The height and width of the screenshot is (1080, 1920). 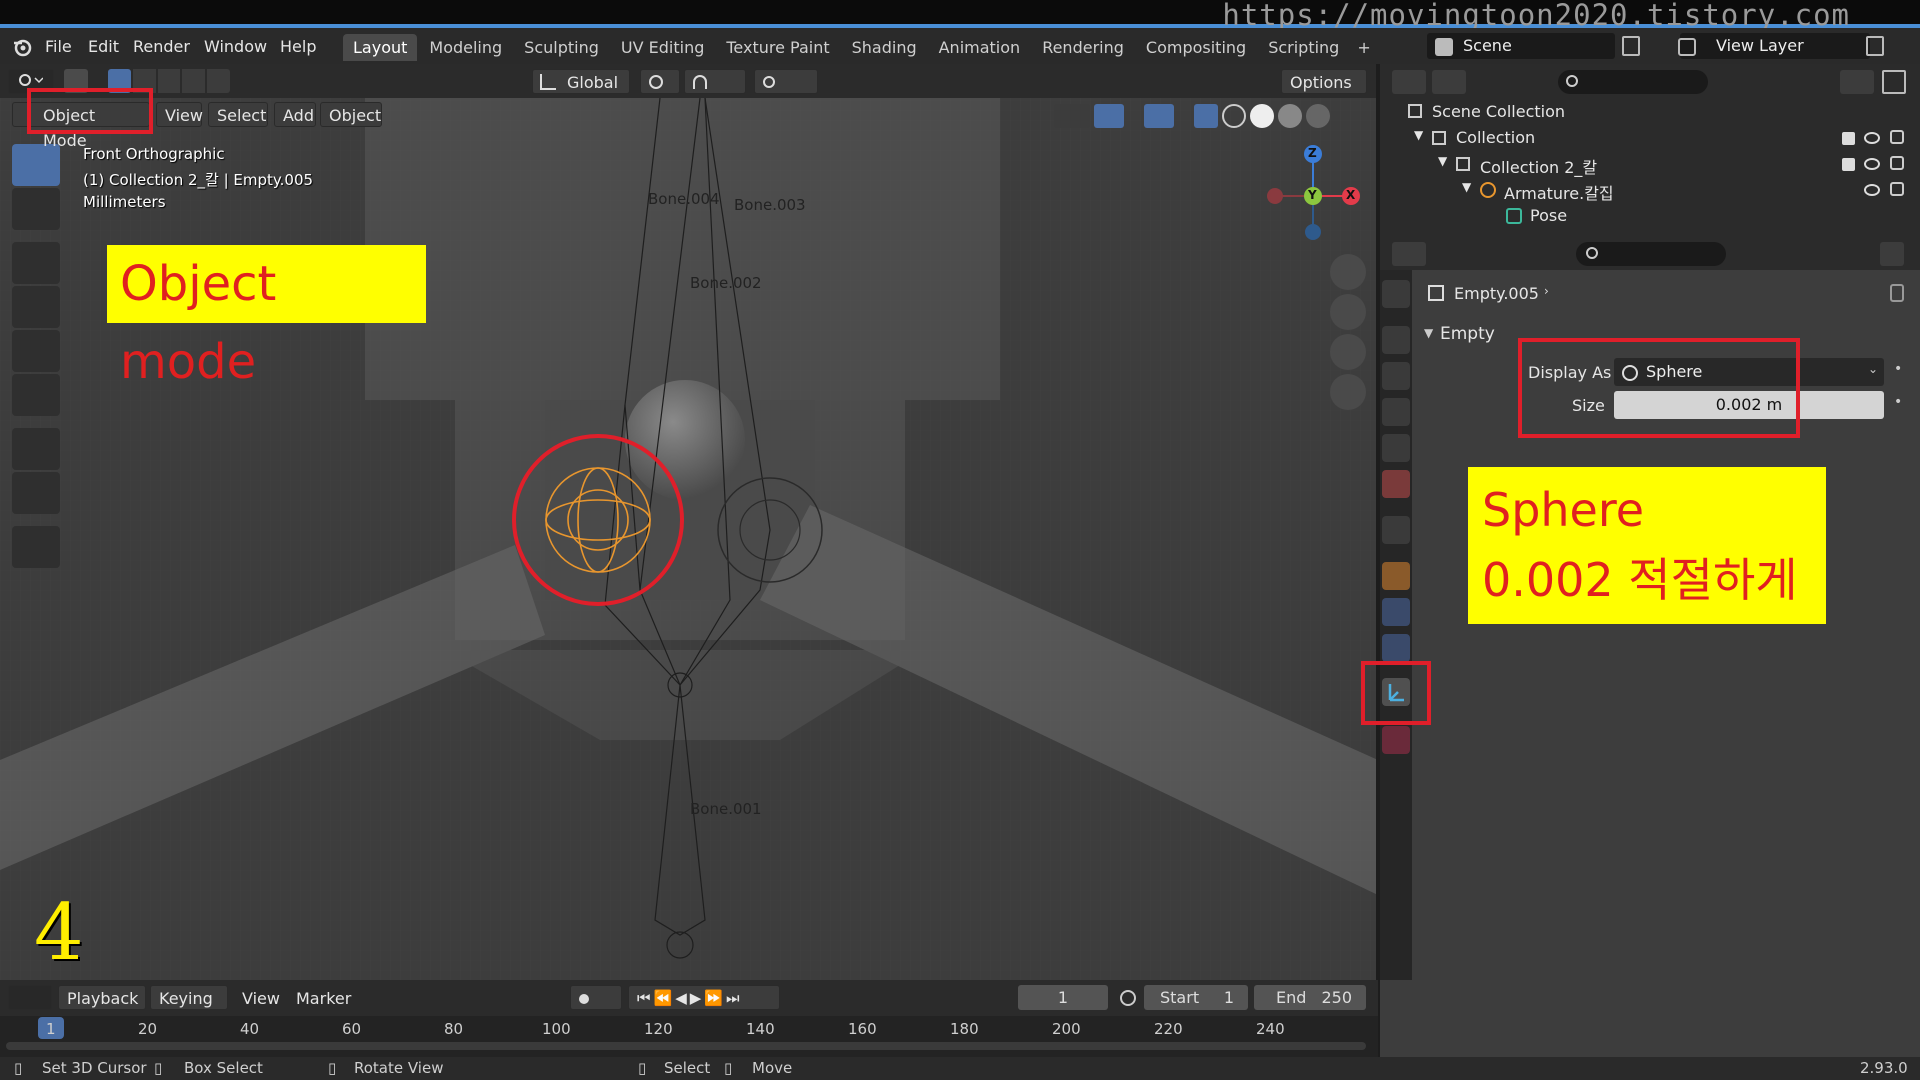 I want to click on armature-visibility-icon, so click(x=1872, y=190).